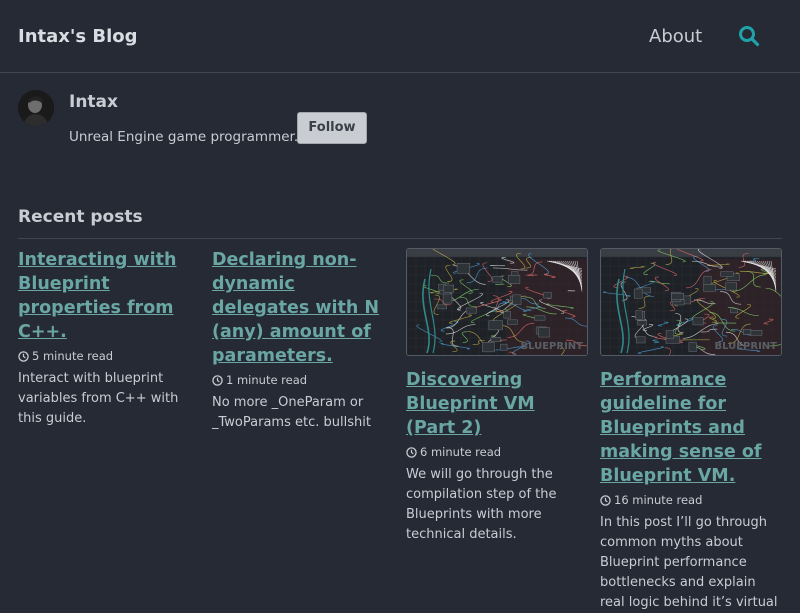 The image size is (800, 613). I want to click on read-time: 16 minute read, so click(658, 500).